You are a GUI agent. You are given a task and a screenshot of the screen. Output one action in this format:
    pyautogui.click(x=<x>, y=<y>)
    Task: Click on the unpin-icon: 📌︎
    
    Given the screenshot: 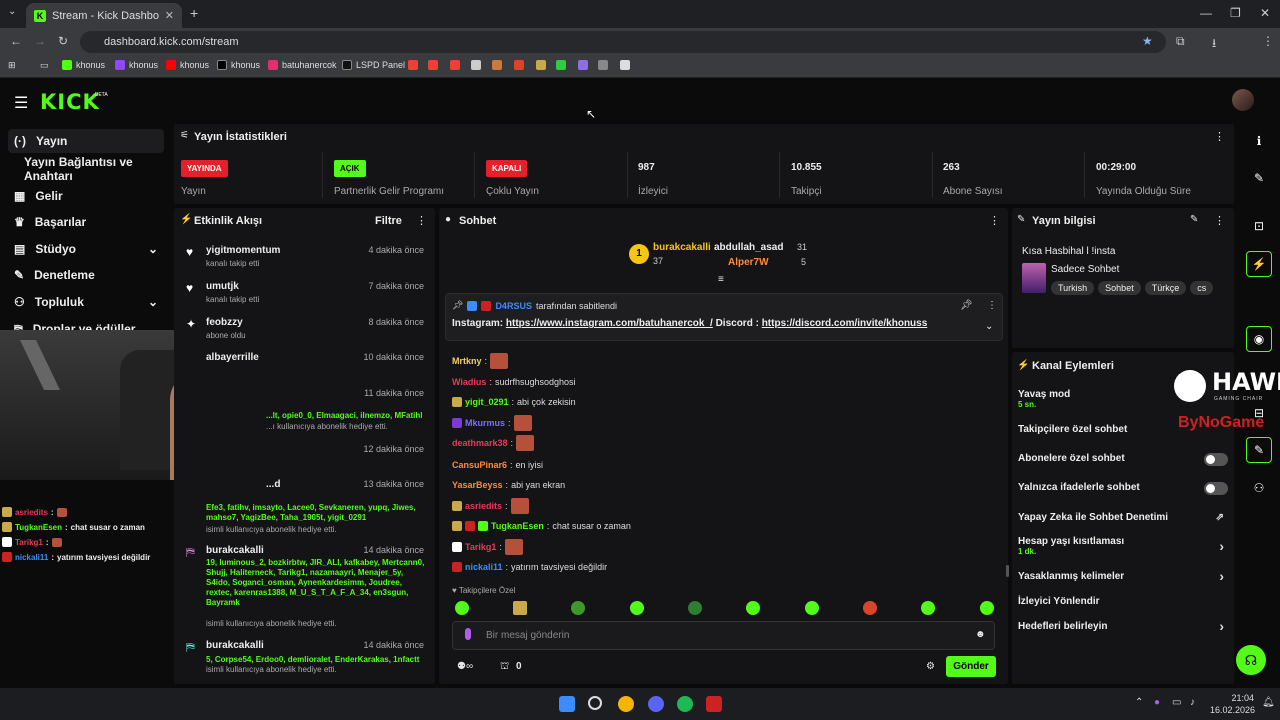 What is the action you would take?
    pyautogui.click(x=966, y=305)
    